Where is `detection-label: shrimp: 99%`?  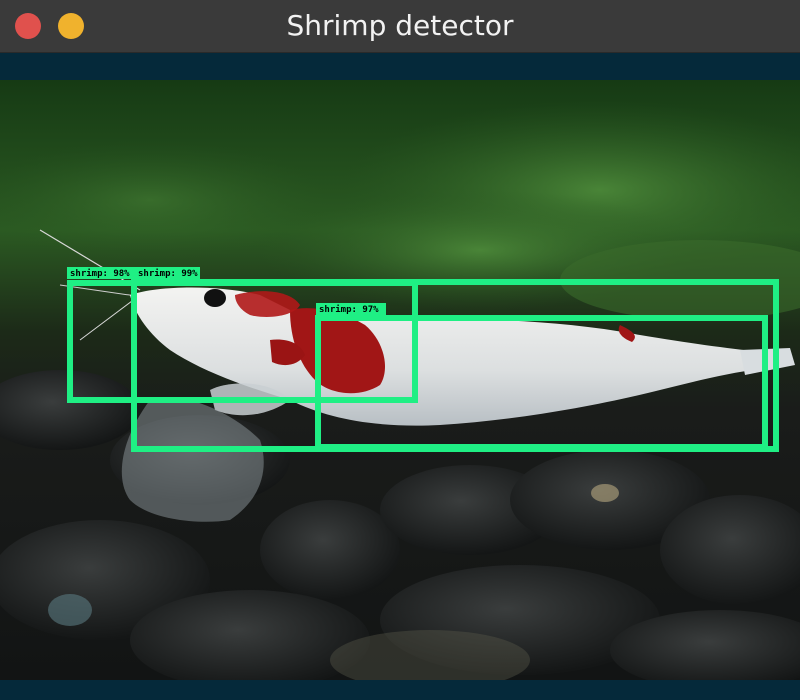 detection-label: shrimp: 99% is located at coordinates (168, 273).